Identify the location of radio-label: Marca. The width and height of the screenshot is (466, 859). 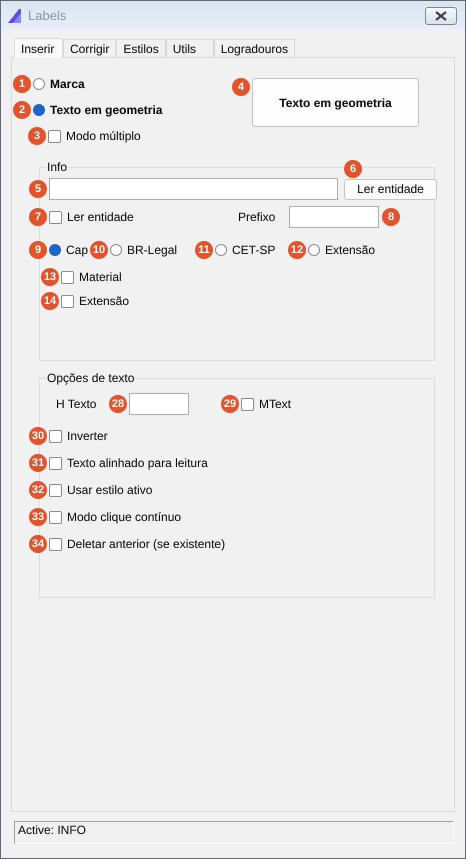
(67, 84).